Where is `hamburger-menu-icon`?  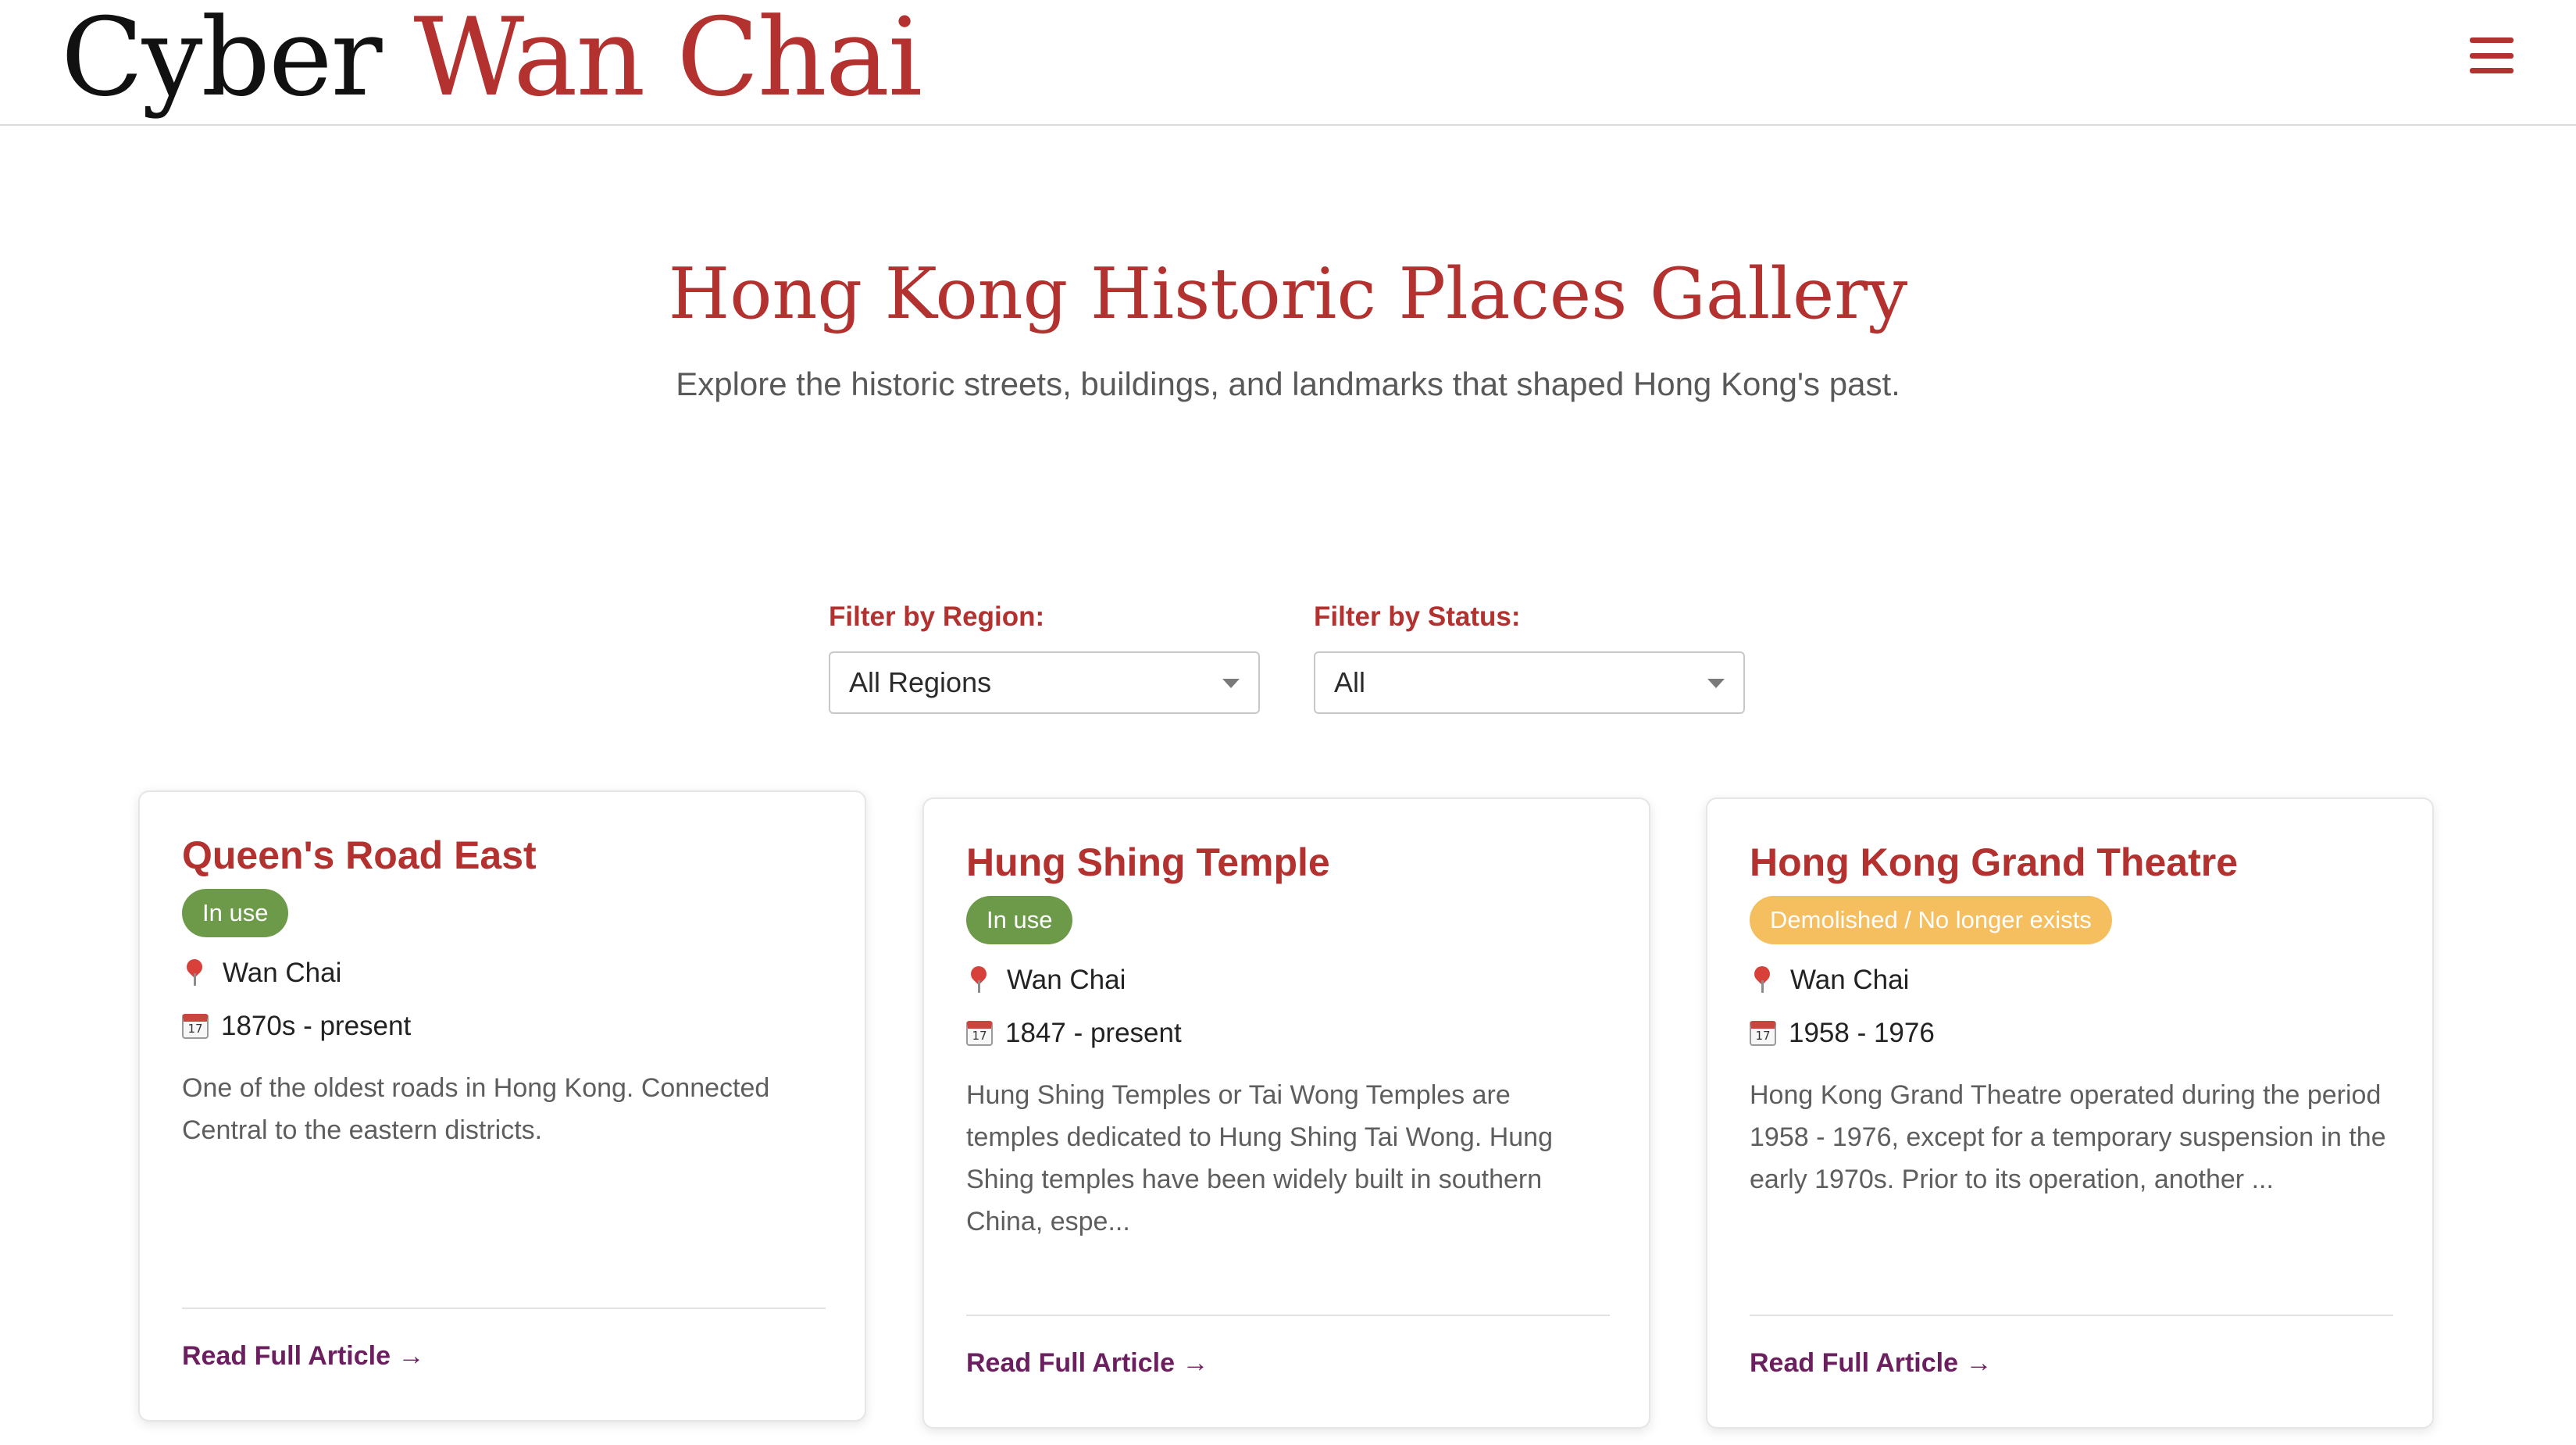
hamburger-menu-icon is located at coordinates (2492, 55).